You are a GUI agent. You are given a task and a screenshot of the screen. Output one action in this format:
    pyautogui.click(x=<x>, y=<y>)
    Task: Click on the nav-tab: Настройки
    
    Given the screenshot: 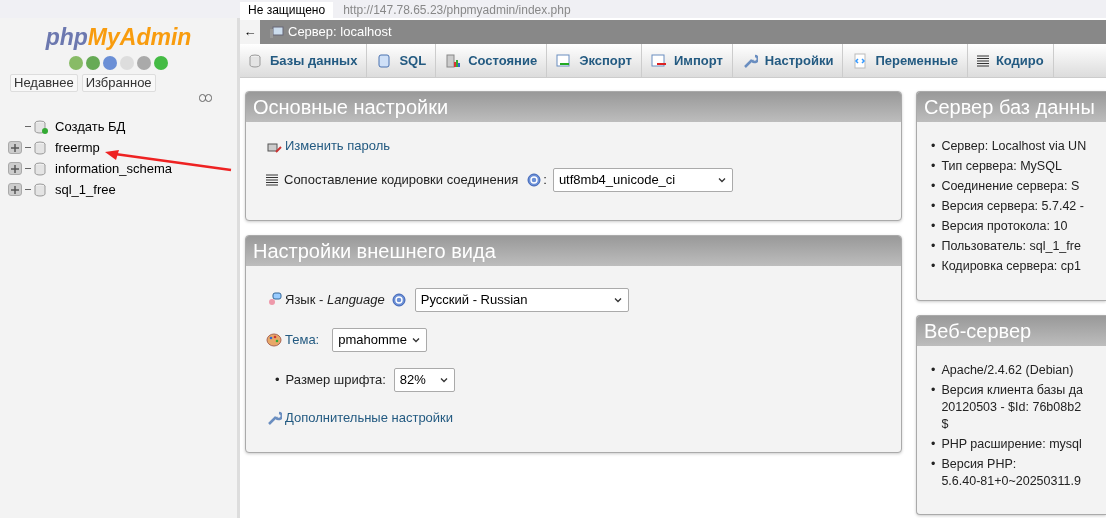 What is the action you would take?
    pyautogui.click(x=788, y=60)
    